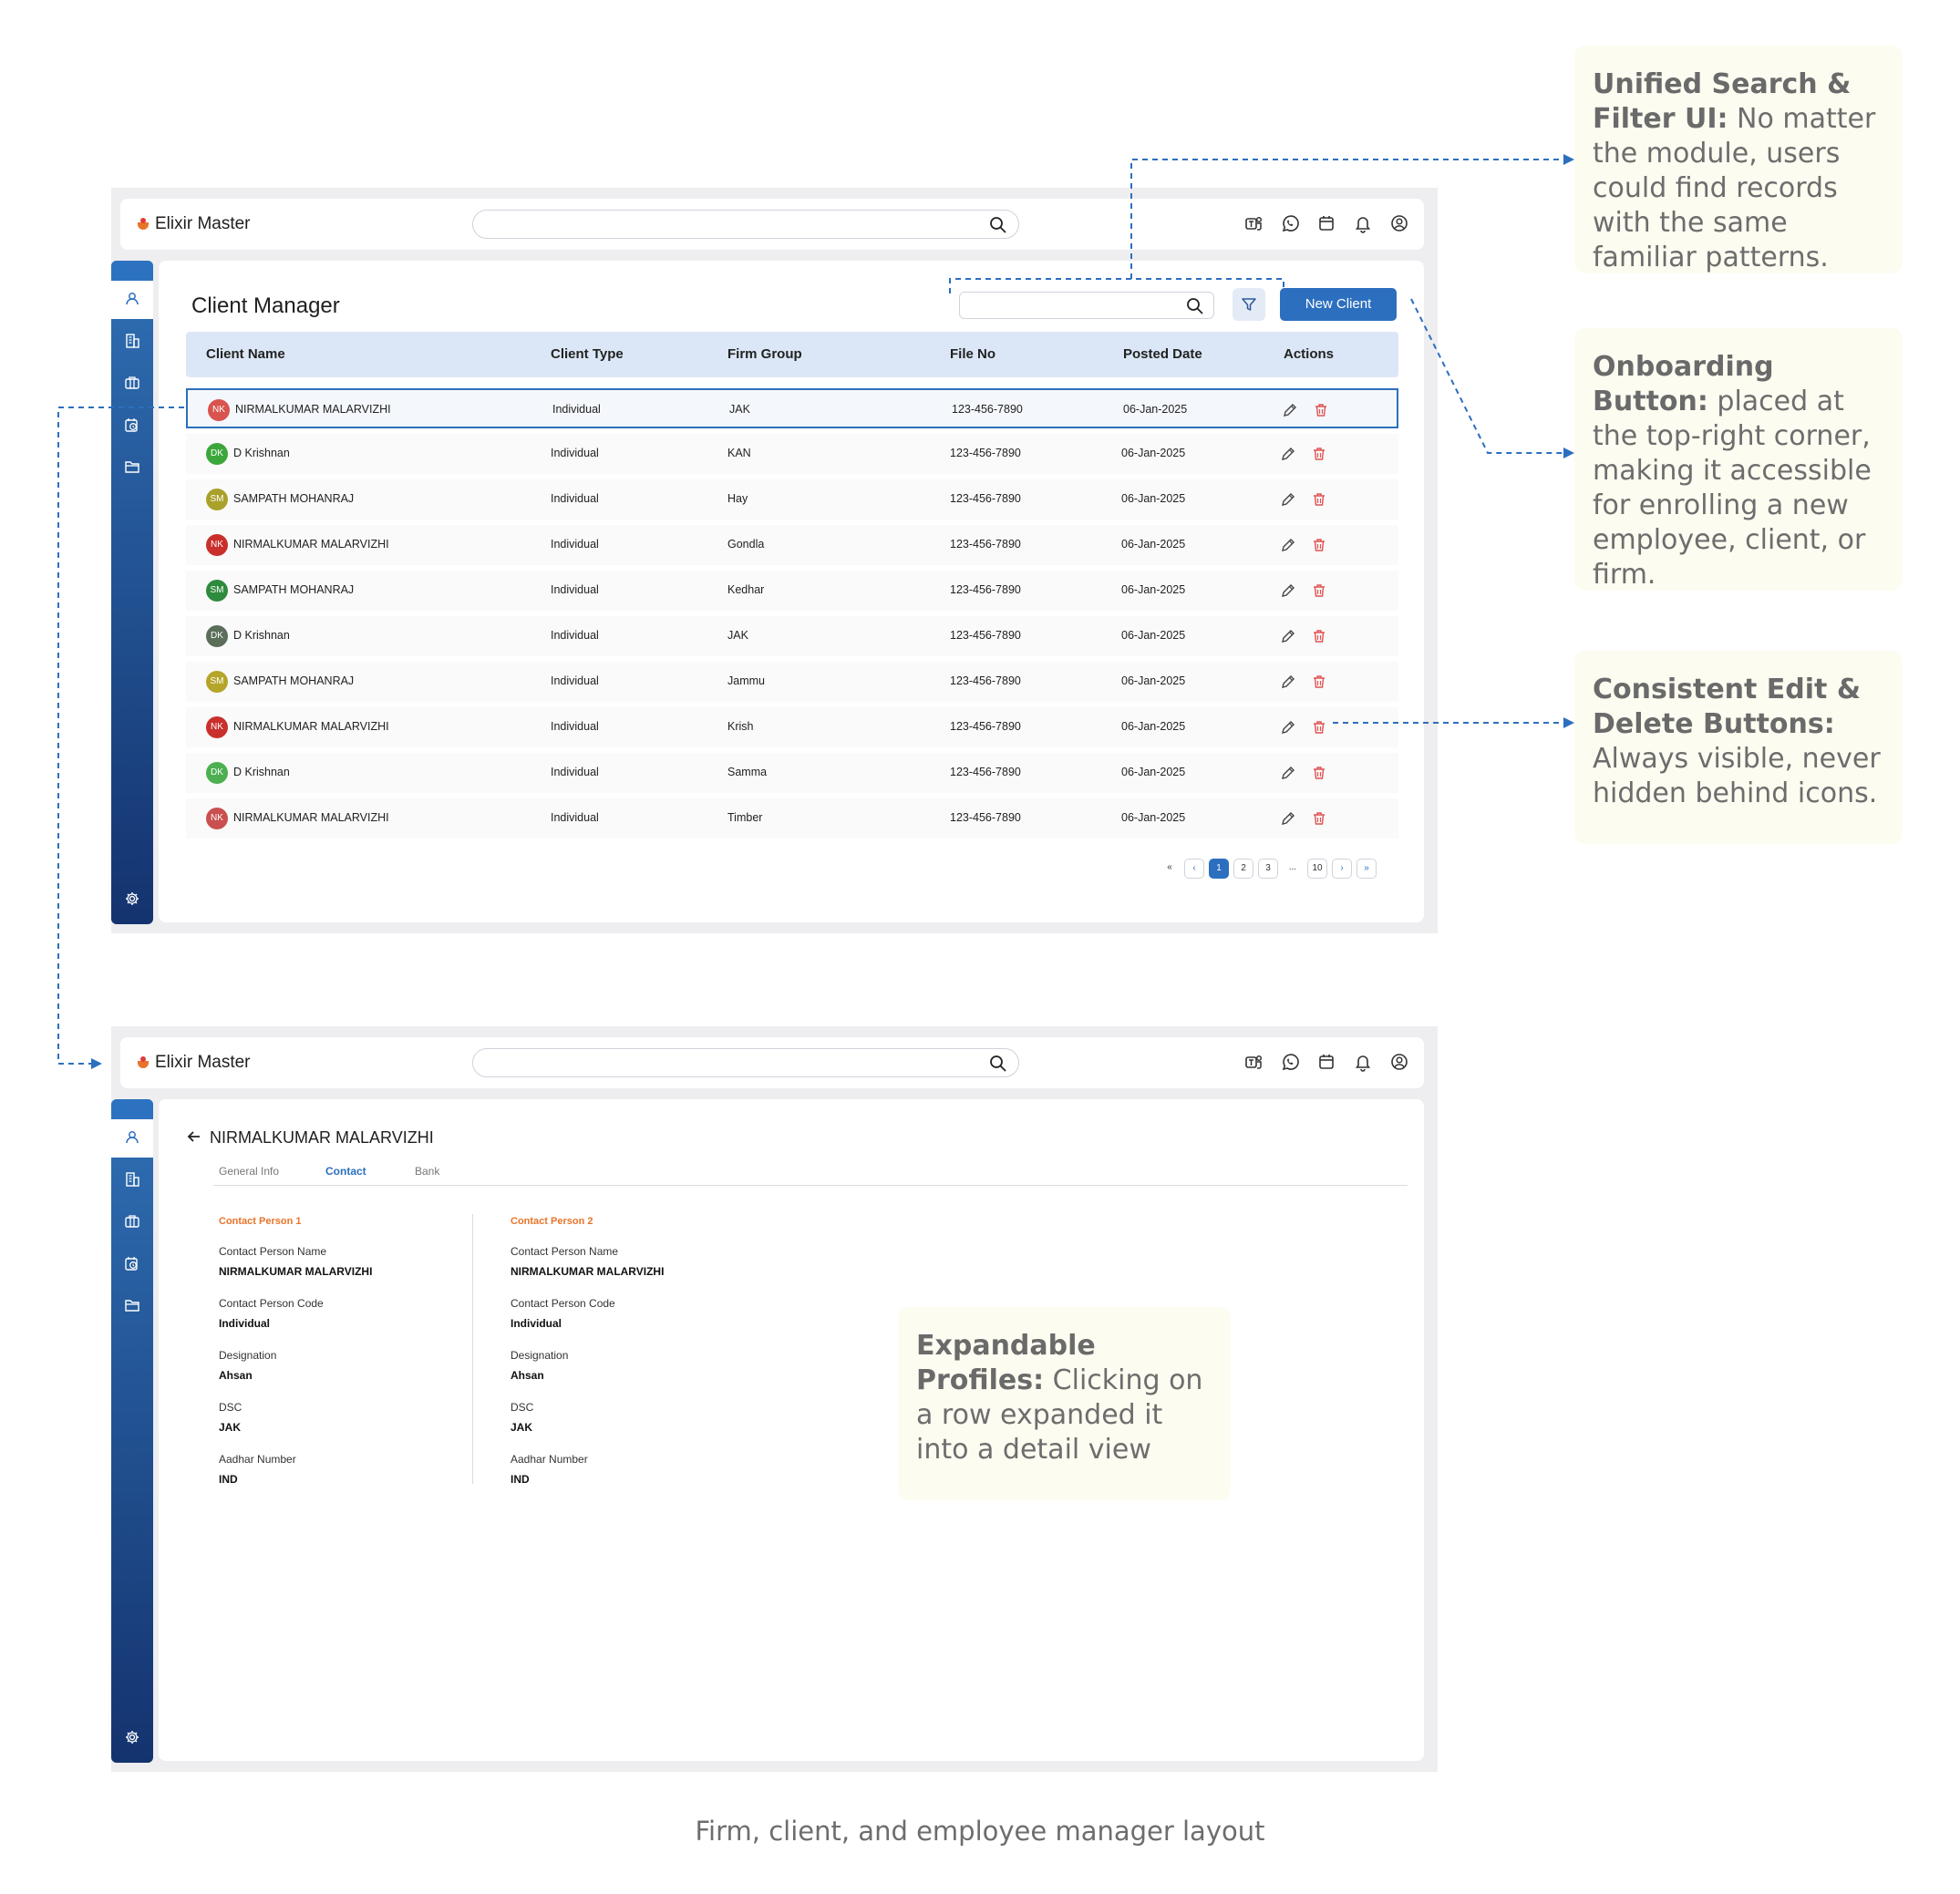 This screenshot has height=1894, width=1960. I want to click on contact-divider, so click(473, 1349).